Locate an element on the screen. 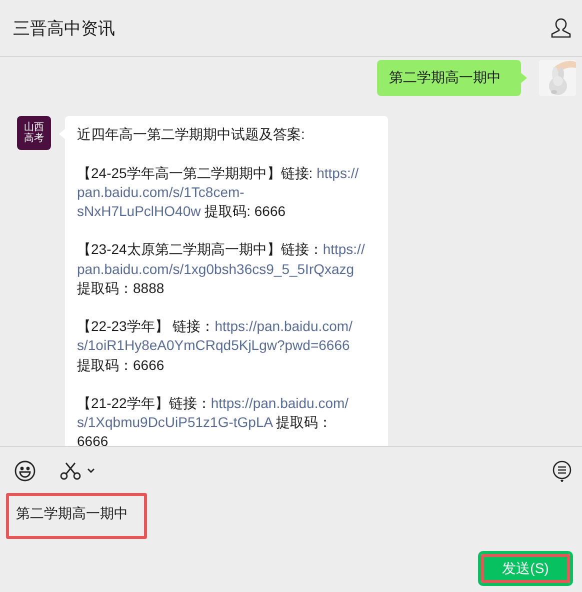  message-text: 第二学期高一期中 is located at coordinates (445, 77).